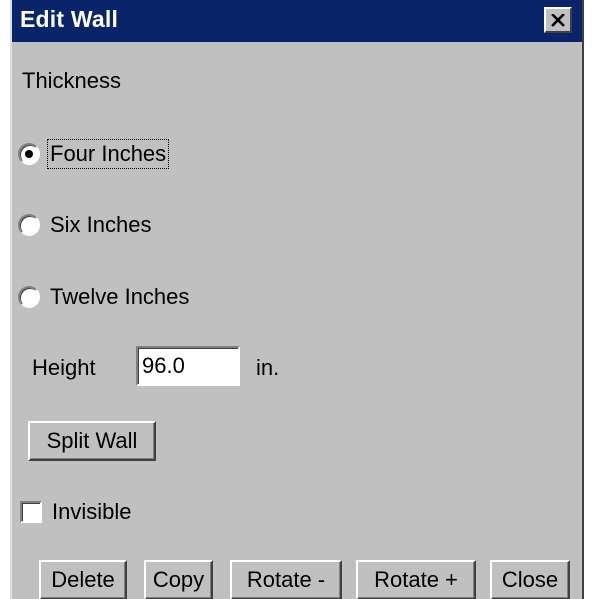 The height and width of the screenshot is (599, 592). Describe the element at coordinates (91, 512) in the screenshot. I see `invisible-label: Invisible` at that location.